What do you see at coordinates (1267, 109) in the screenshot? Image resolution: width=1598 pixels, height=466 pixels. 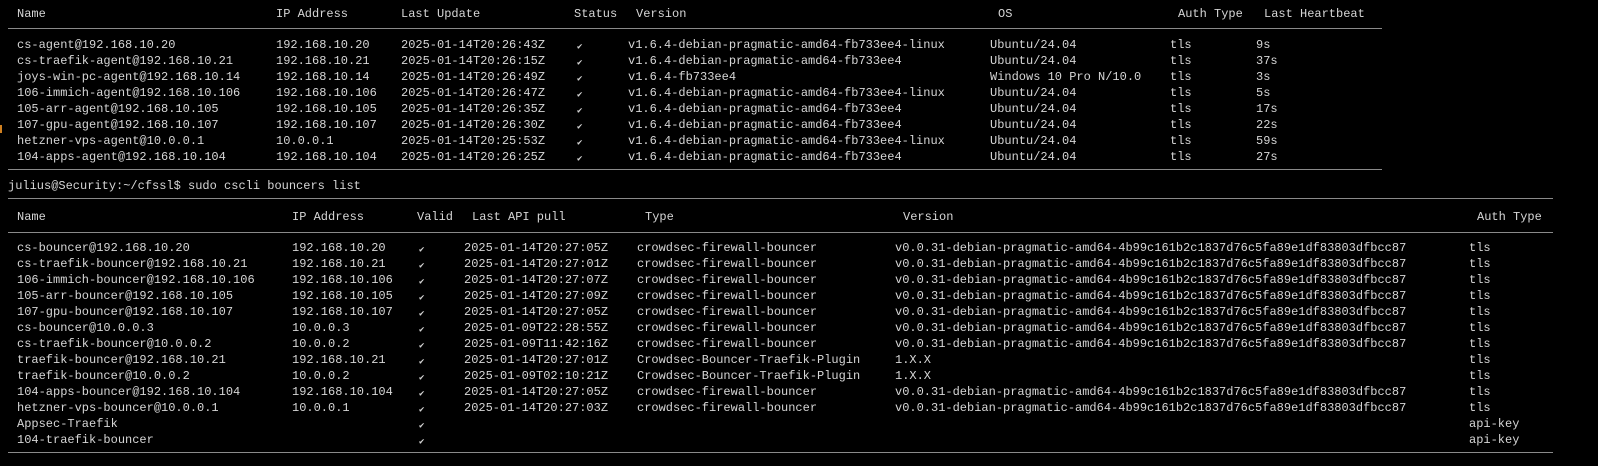 I see `machines-cell-last-heartbeat: 17s` at bounding box center [1267, 109].